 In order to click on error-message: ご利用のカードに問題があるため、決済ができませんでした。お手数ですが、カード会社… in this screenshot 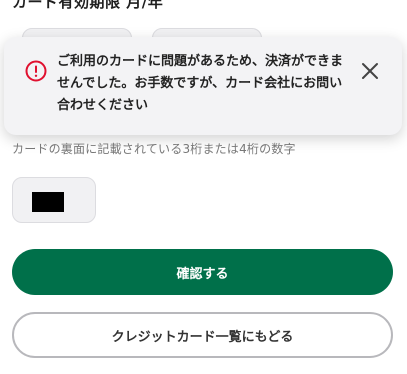, I will do `click(200, 83)`.